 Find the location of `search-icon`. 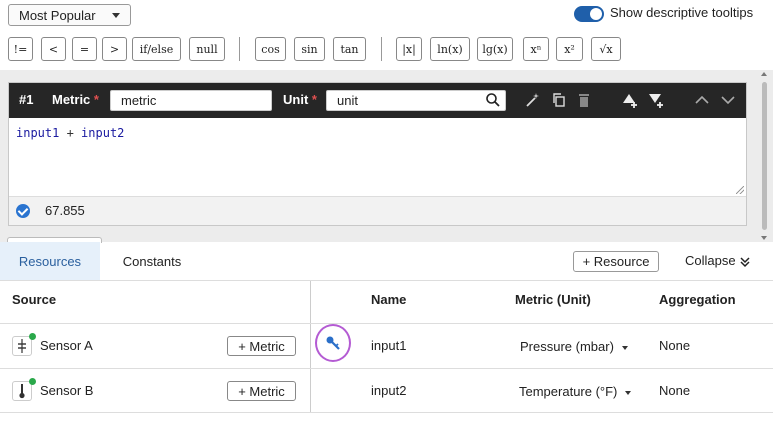

search-icon is located at coordinates (493, 101).